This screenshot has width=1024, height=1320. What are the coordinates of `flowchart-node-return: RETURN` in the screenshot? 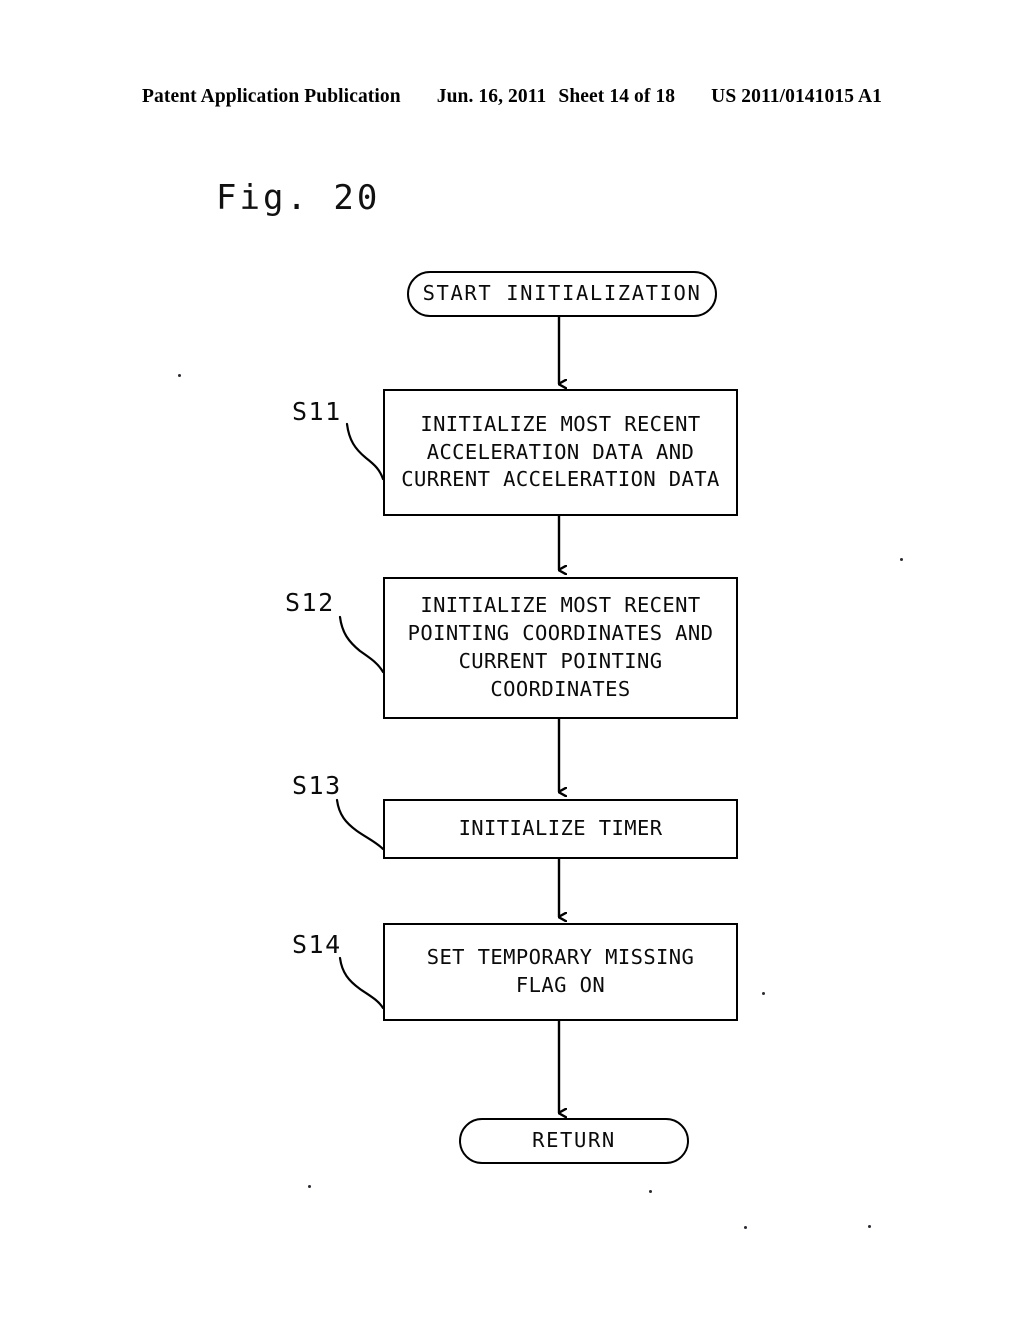 It's located at (574, 1141).